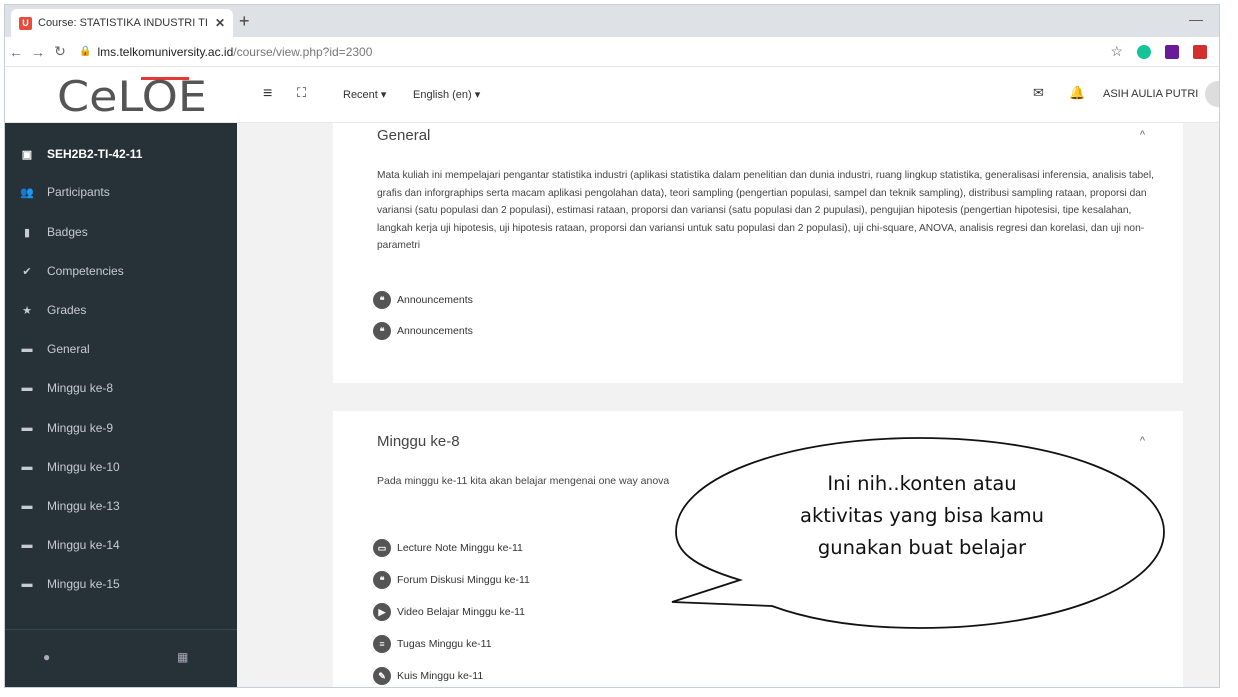 The image size is (1238, 697). Describe the element at coordinates (382, 644) in the screenshot. I see `assignment-icon: ≡` at that location.